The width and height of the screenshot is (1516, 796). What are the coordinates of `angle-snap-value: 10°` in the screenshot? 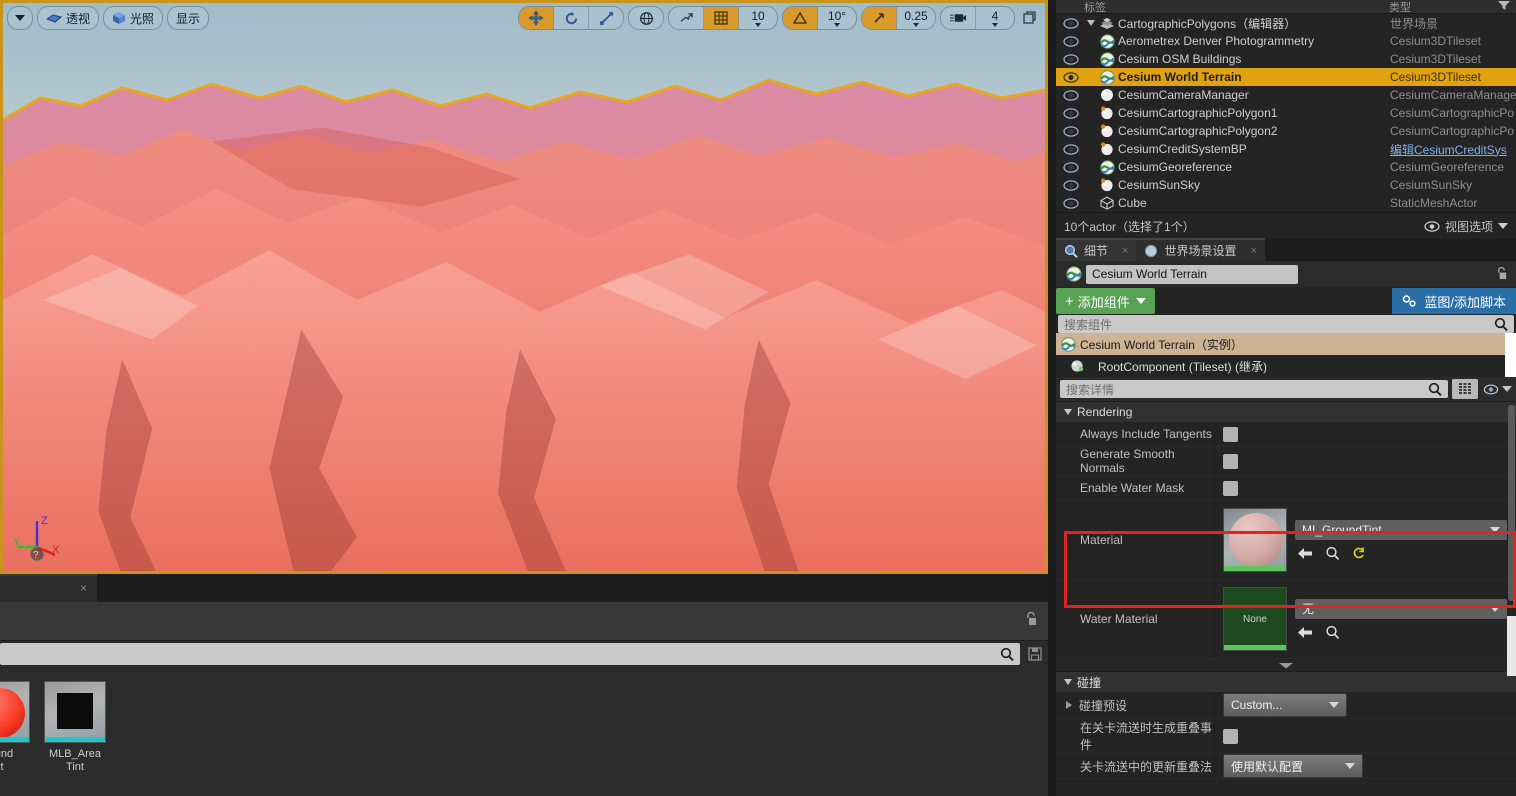 It's located at (837, 18).